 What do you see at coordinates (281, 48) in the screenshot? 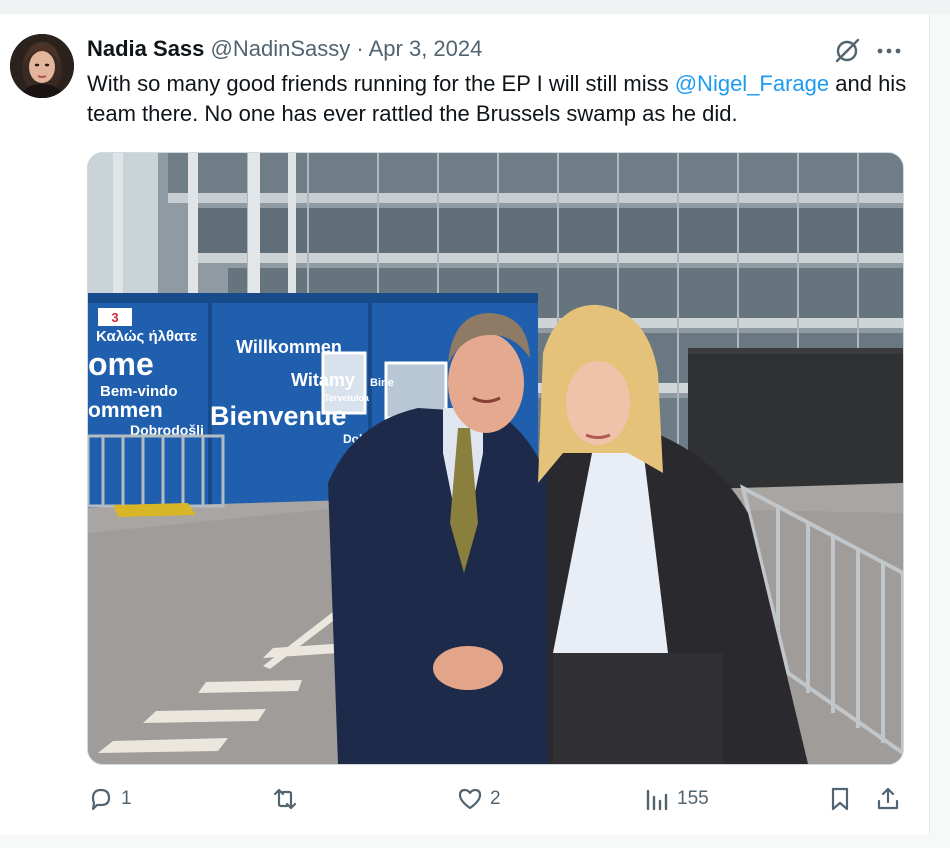
I see `author-handle: @NadinSassy` at bounding box center [281, 48].